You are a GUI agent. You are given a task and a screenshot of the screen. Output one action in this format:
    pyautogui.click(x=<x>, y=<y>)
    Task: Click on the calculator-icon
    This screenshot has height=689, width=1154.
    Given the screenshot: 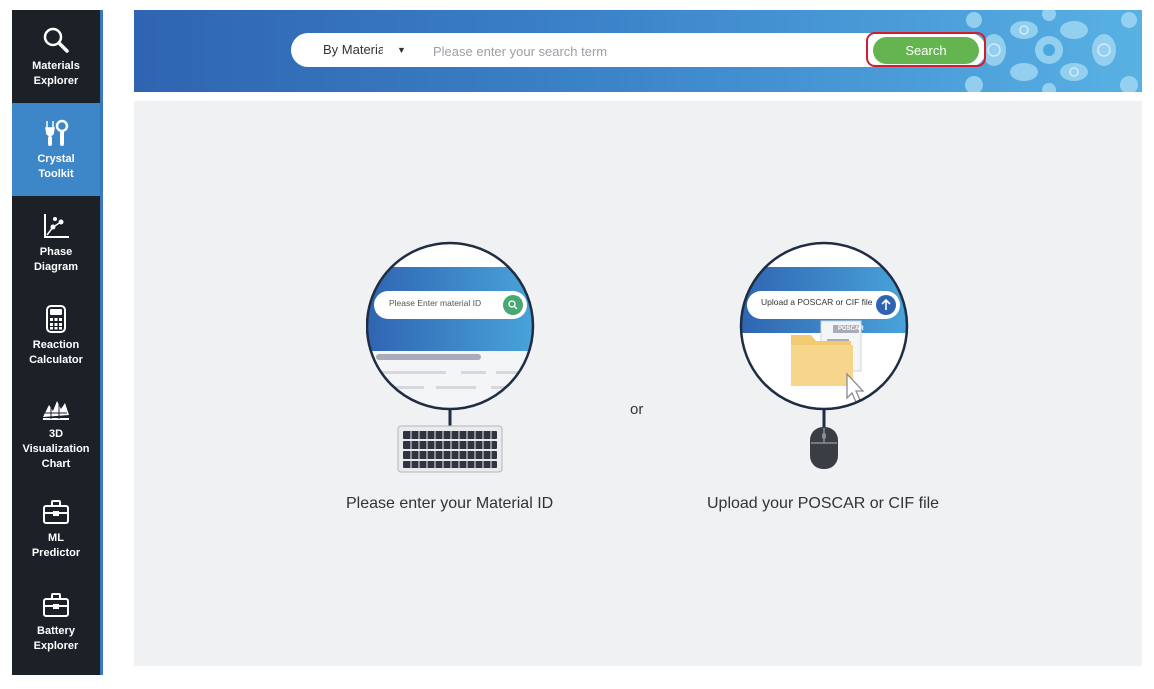 What is the action you would take?
    pyautogui.click(x=56, y=319)
    